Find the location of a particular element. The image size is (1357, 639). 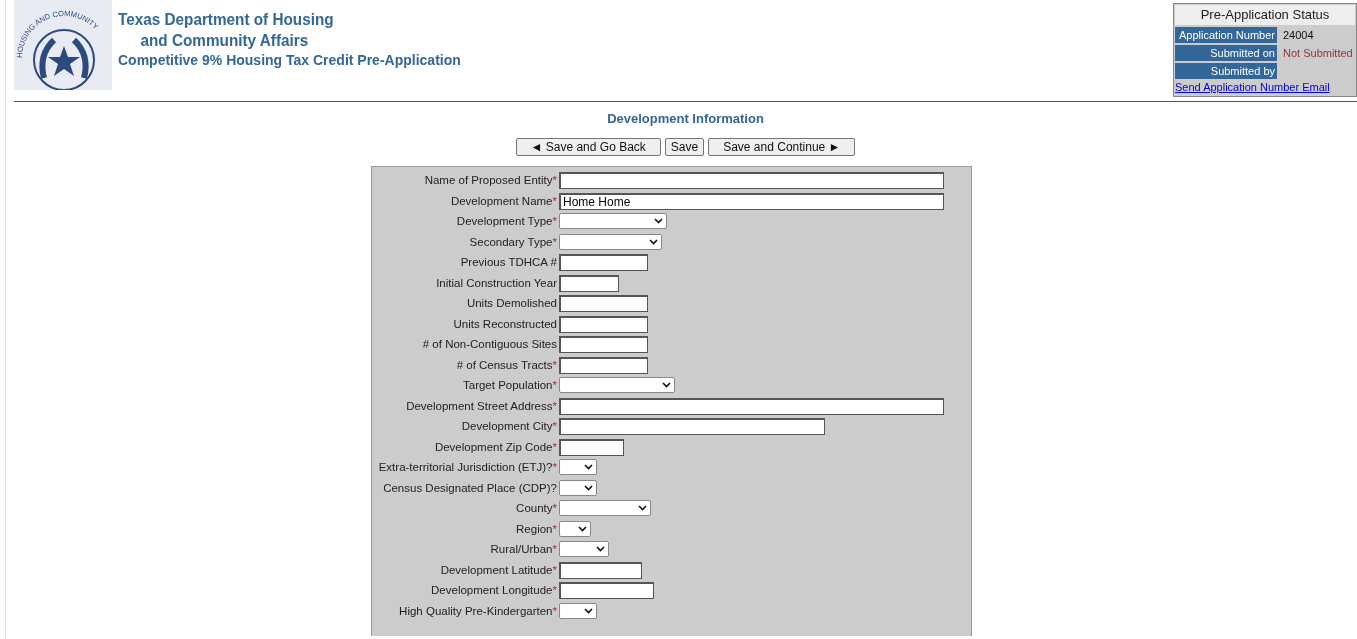

field-label: Name of Proposed Entity* is located at coordinates (490, 180).